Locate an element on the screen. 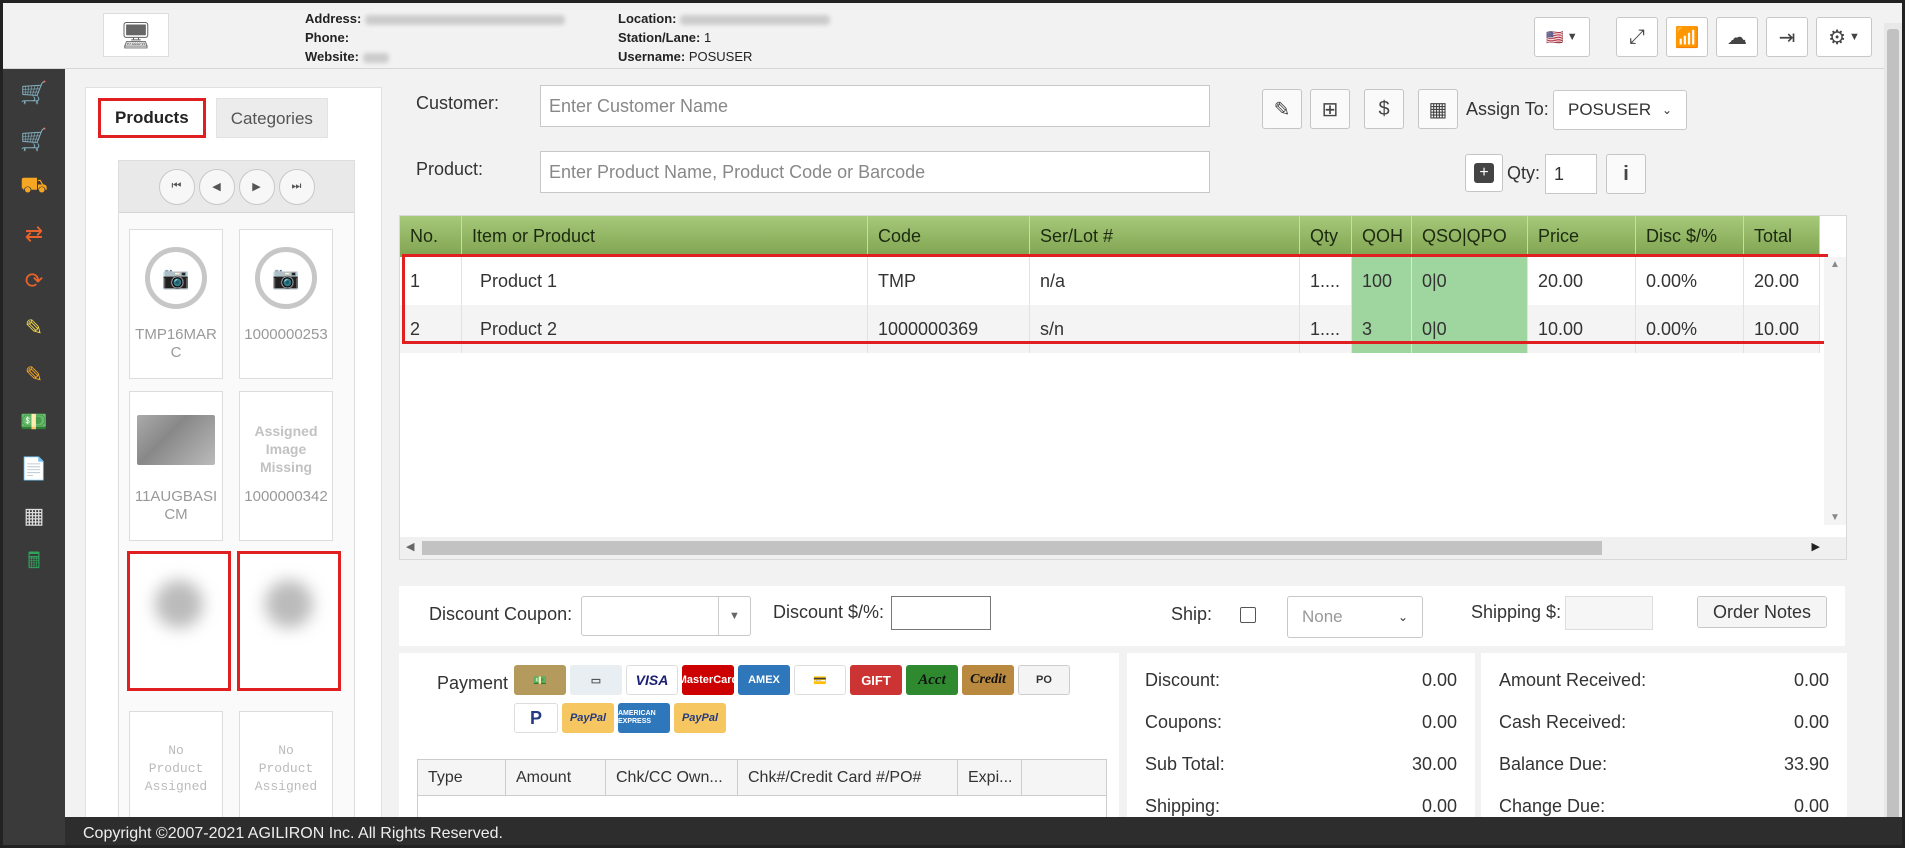  grid-horizontal-scrollbar: ◀ ▶ is located at coordinates (1123, 548).